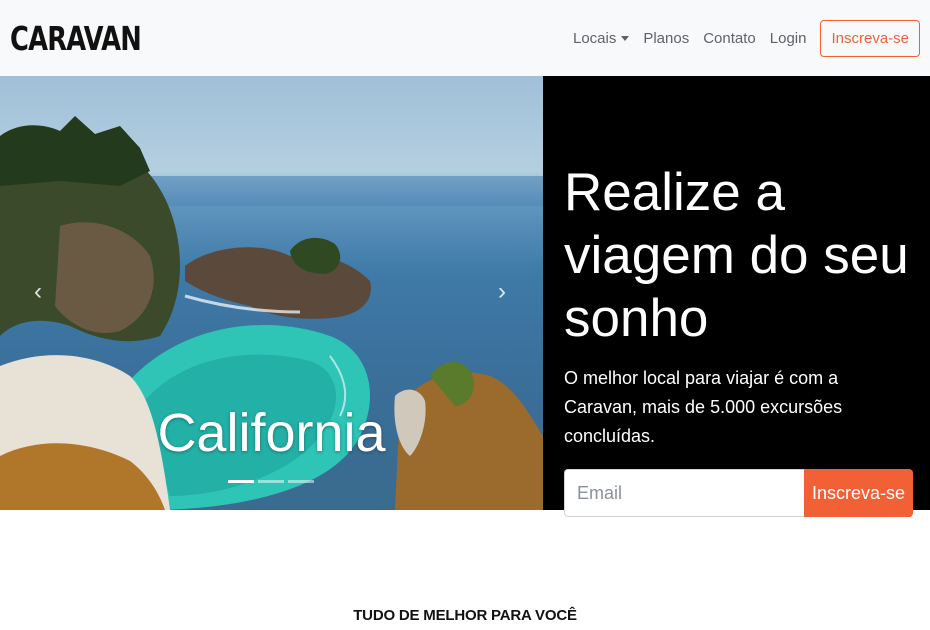  Describe the element at coordinates (684, 493) in the screenshot. I see `email-input` at that location.